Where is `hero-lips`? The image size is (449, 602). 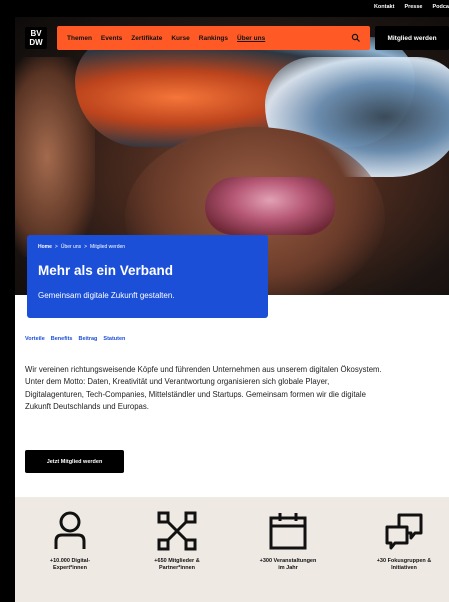 hero-lips is located at coordinates (270, 206).